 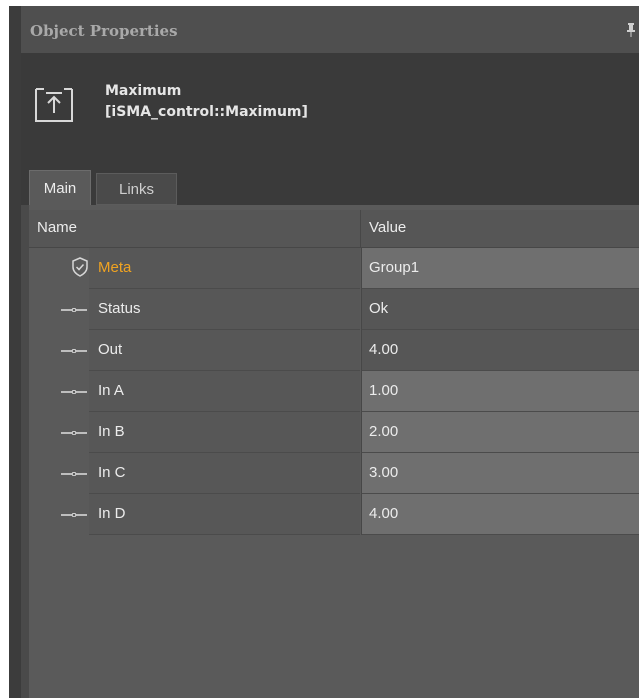 What do you see at coordinates (25, 451) in the screenshot?
I see `content-left-edge` at bounding box center [25, 451].